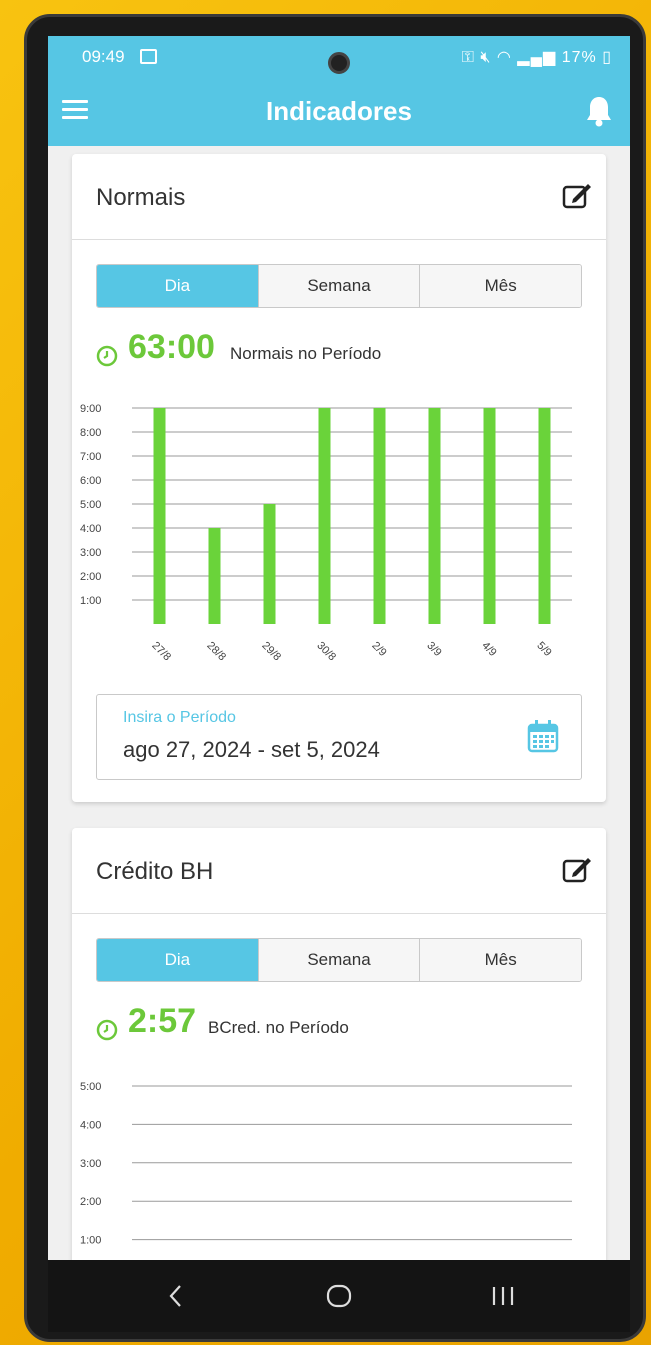 The width and height of the screenshot is (651, 1345). What do you see at coordinates (488, 649) in the screenshot?
I see `x-tick-label: 4/9` at bounding box center [488, 649].